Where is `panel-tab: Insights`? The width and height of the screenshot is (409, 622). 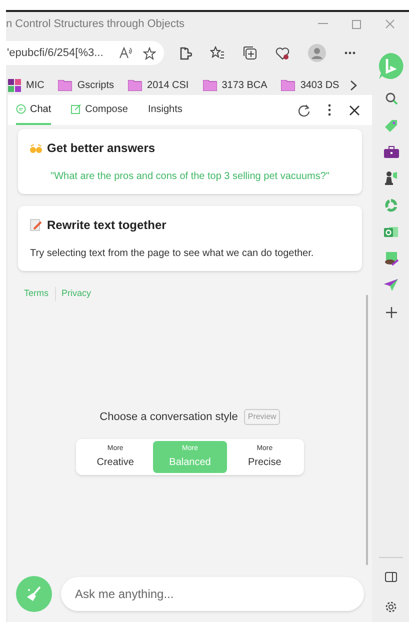 panel-tab: Insights is located at coordinates (165, 110).